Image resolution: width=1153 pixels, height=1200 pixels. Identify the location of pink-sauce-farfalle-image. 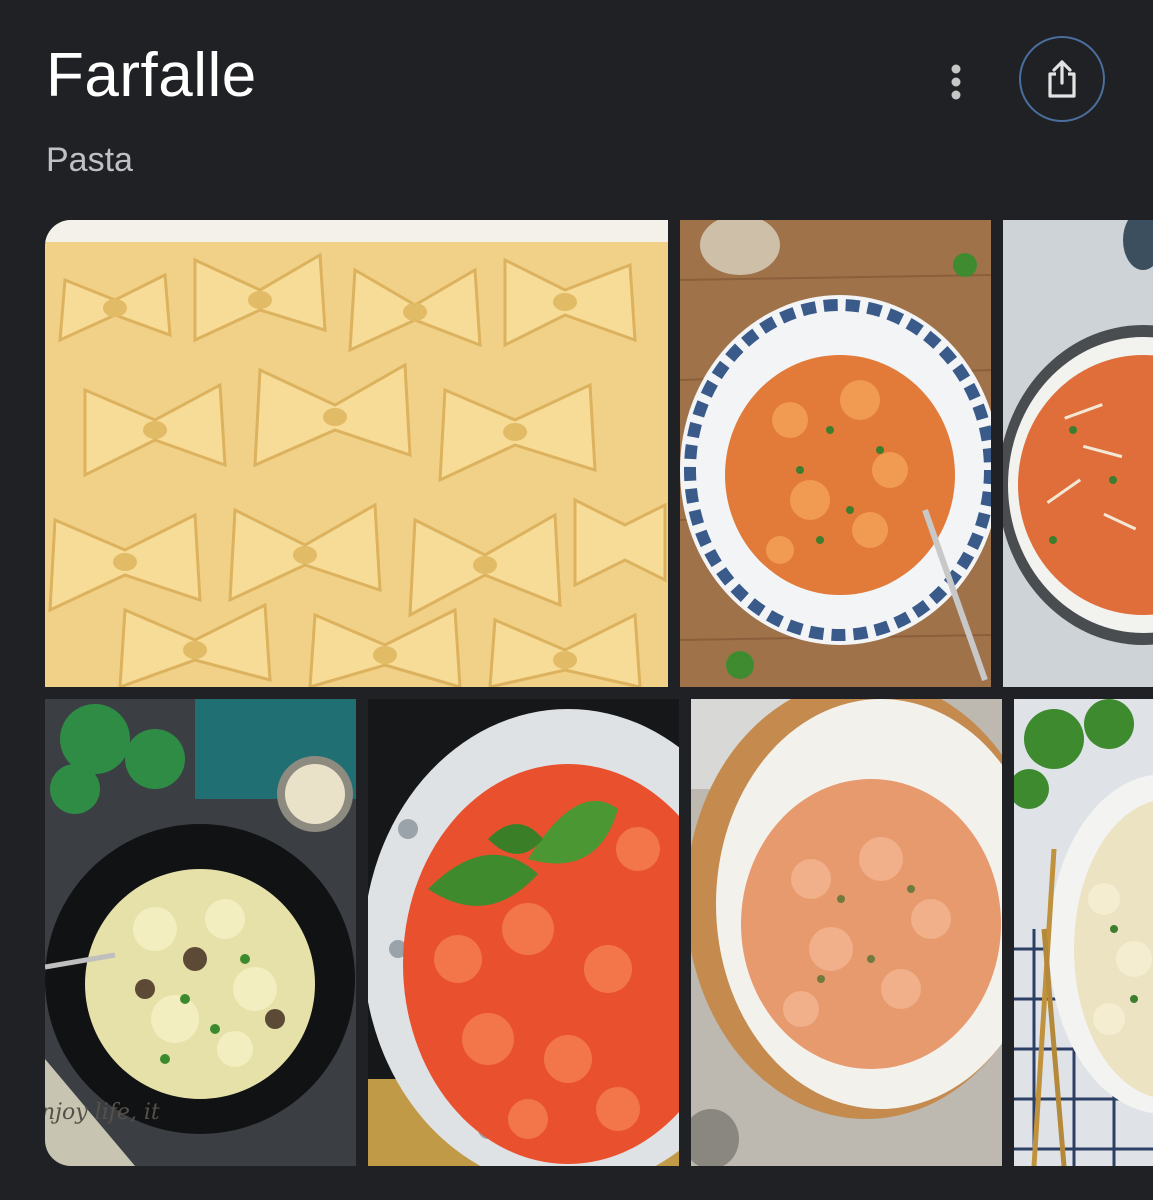
(846, 932).